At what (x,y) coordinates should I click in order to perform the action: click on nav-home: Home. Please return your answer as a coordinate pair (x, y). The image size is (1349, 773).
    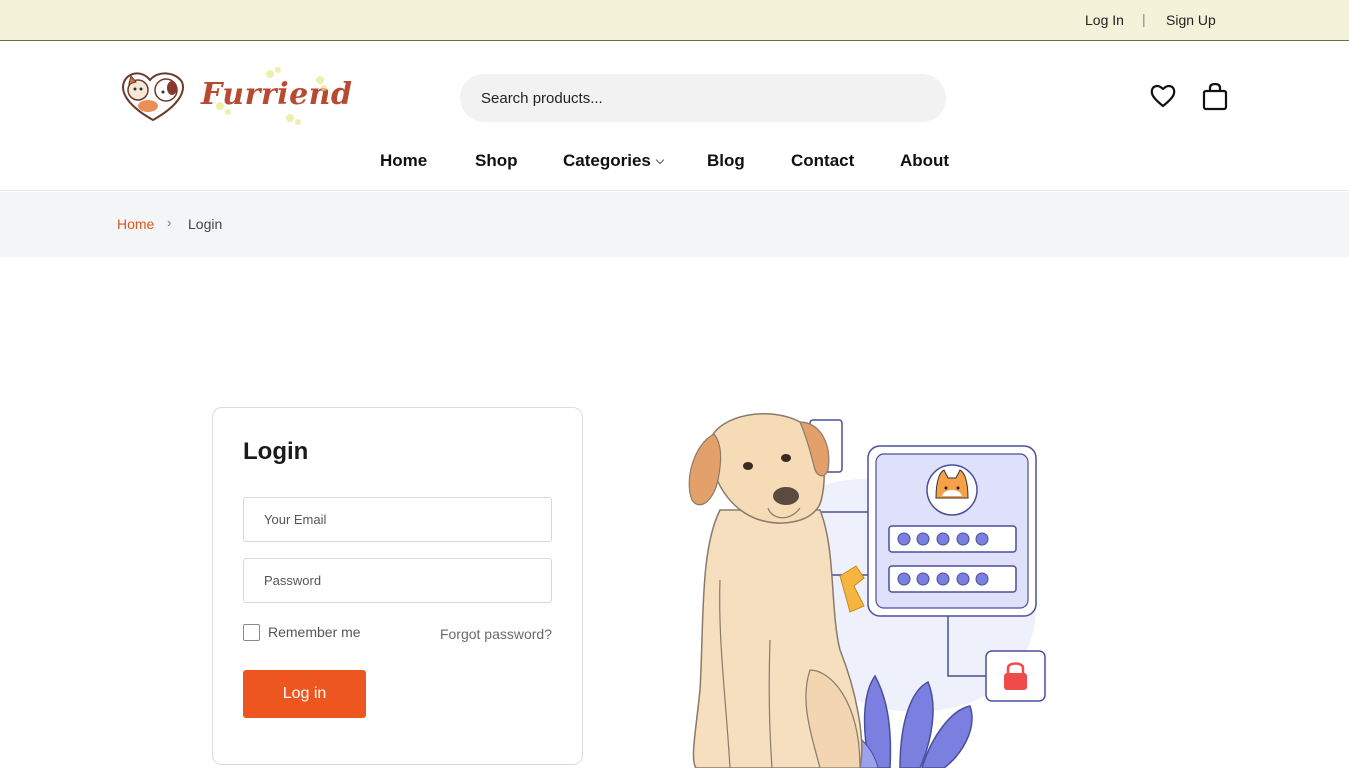
    Looking at the image, I should click on (403, 161).